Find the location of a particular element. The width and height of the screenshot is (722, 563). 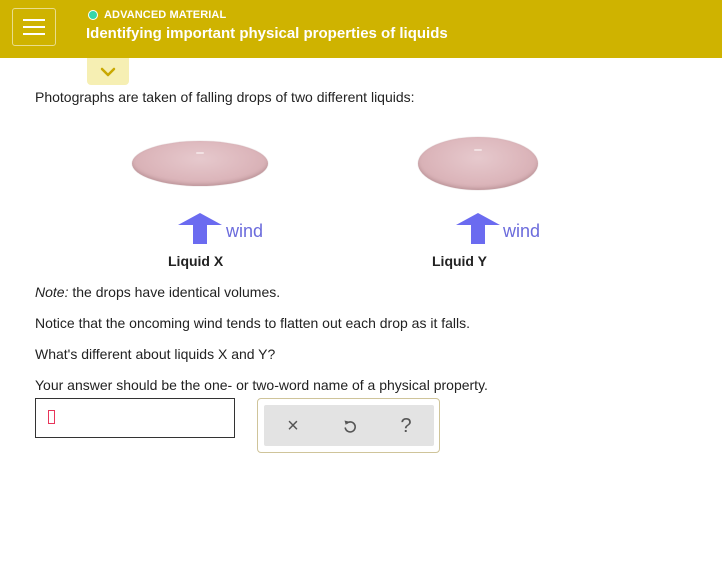

help-button: ? is located at coordinates (406, 426).